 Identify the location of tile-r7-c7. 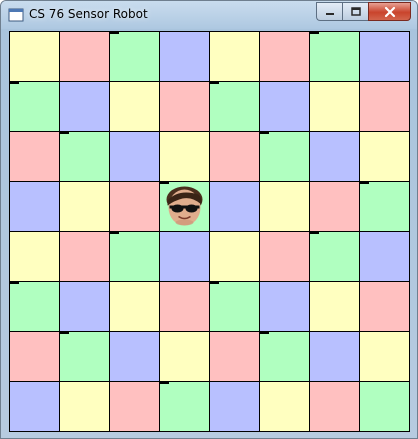
(384, 406).